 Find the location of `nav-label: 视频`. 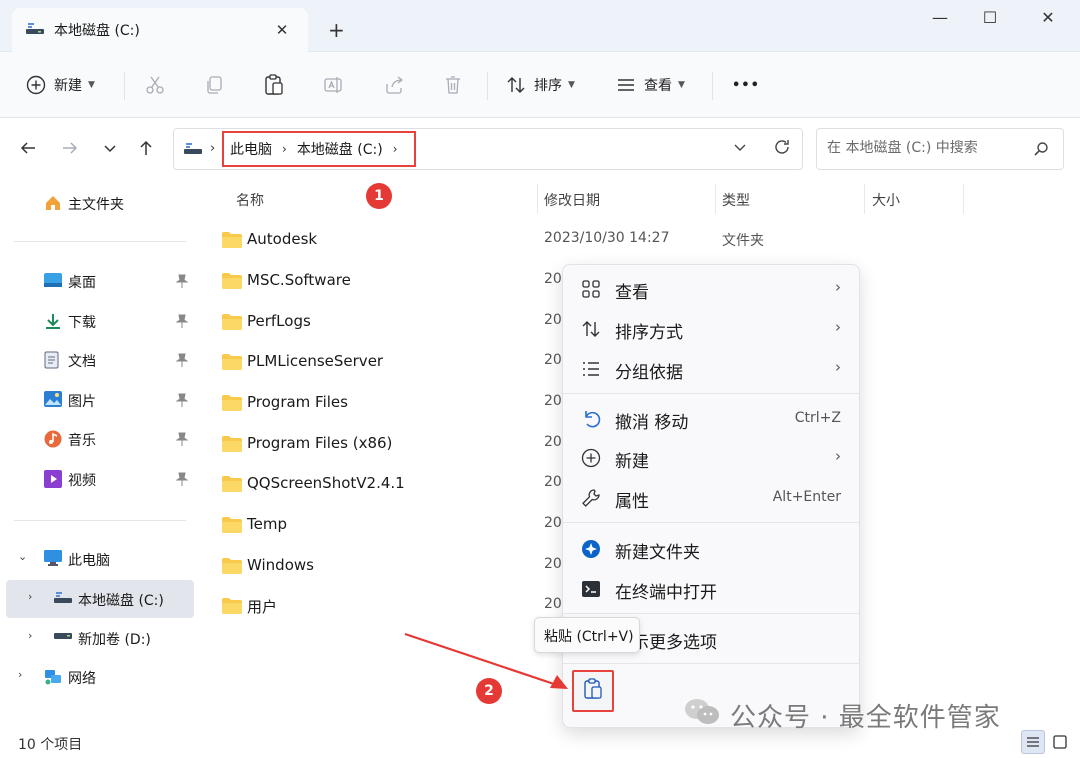

nav-label: 视频 is located at coordinates (82, 481).